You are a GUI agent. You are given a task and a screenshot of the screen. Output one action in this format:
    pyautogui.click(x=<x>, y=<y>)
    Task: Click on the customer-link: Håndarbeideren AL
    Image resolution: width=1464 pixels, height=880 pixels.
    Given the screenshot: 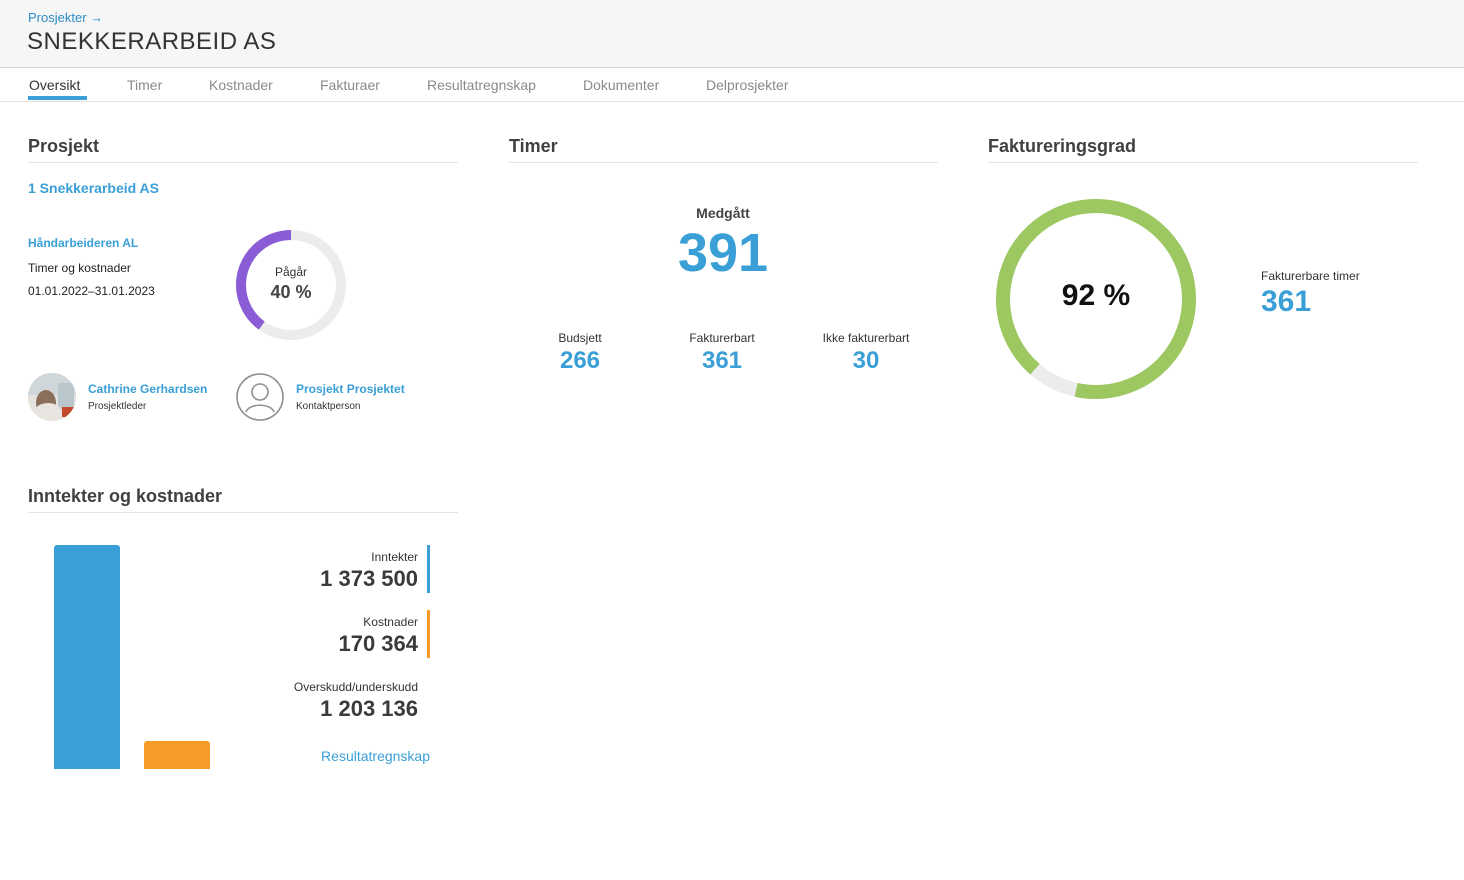 What is the action you would take?
    pyautogui.click(x=83, y=243)
    